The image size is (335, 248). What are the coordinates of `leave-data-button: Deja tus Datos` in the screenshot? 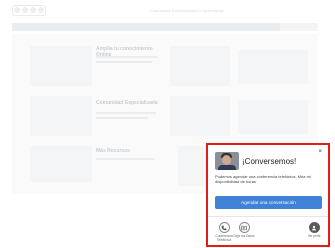 It's located at (244, 230).